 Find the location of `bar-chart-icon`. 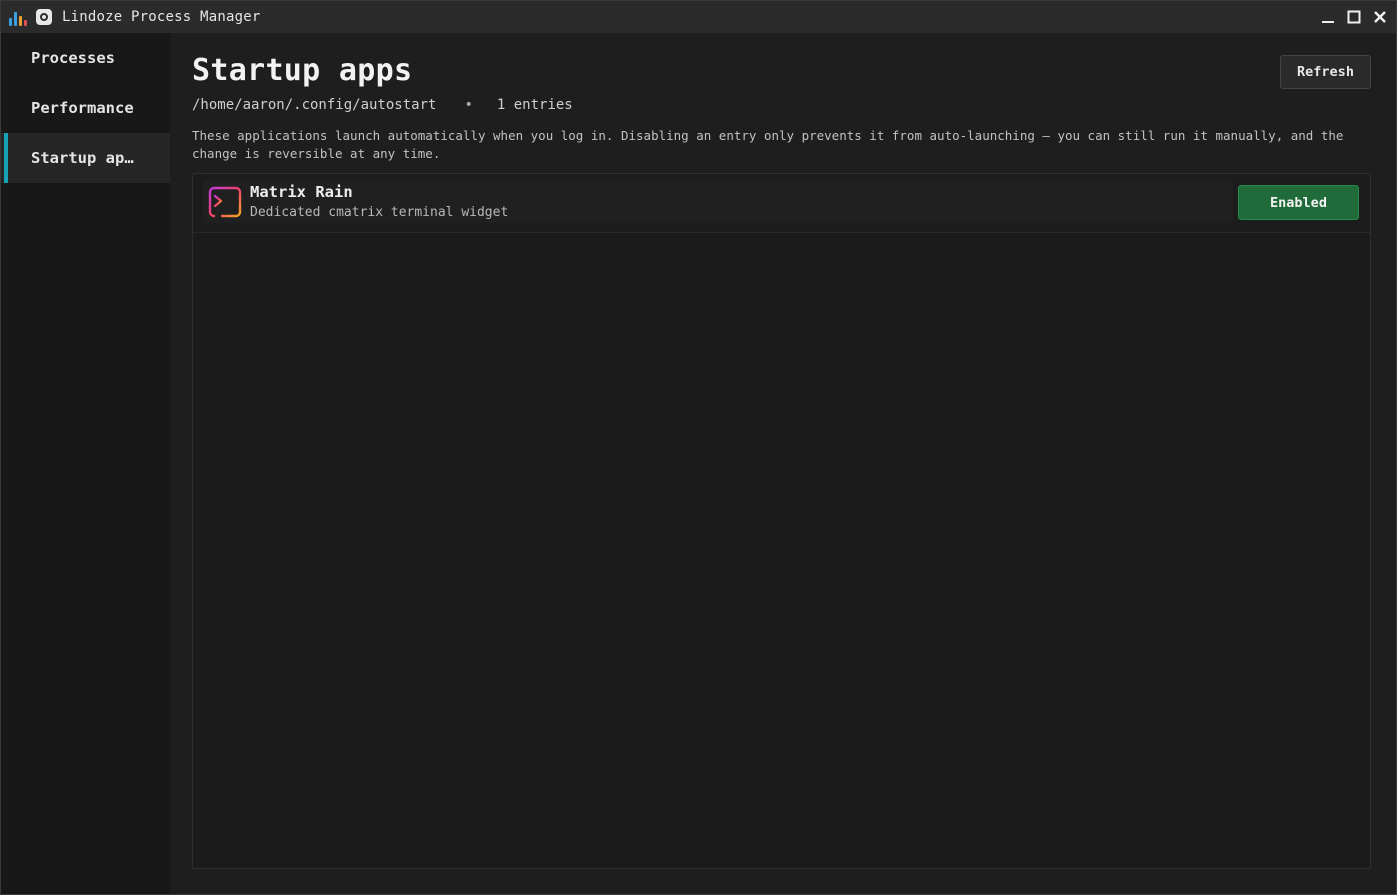

bar-chart-icon is located at coordinates (18, 17).